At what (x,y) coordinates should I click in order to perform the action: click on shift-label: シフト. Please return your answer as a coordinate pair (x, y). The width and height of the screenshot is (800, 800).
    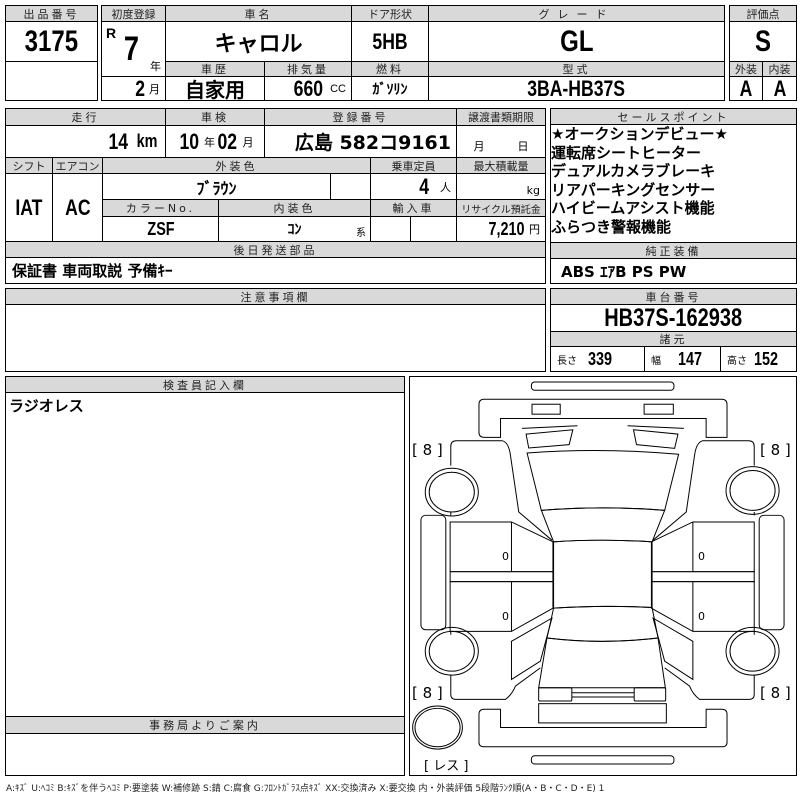
    Looking at the image, I should click on (29, 165).